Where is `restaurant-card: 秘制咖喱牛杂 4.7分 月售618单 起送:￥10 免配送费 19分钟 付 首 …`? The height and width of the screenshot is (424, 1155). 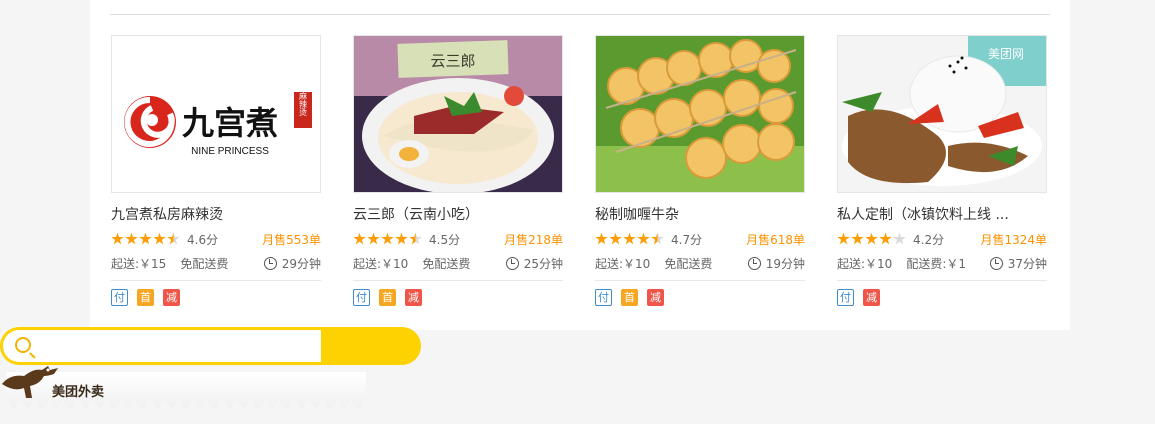 restaurant-card: 秘制咖喱牛杂 4.7分 月售618单 起送:￥10 免配送费 19分钟 付 首 … is located at coordinates (700, 170).